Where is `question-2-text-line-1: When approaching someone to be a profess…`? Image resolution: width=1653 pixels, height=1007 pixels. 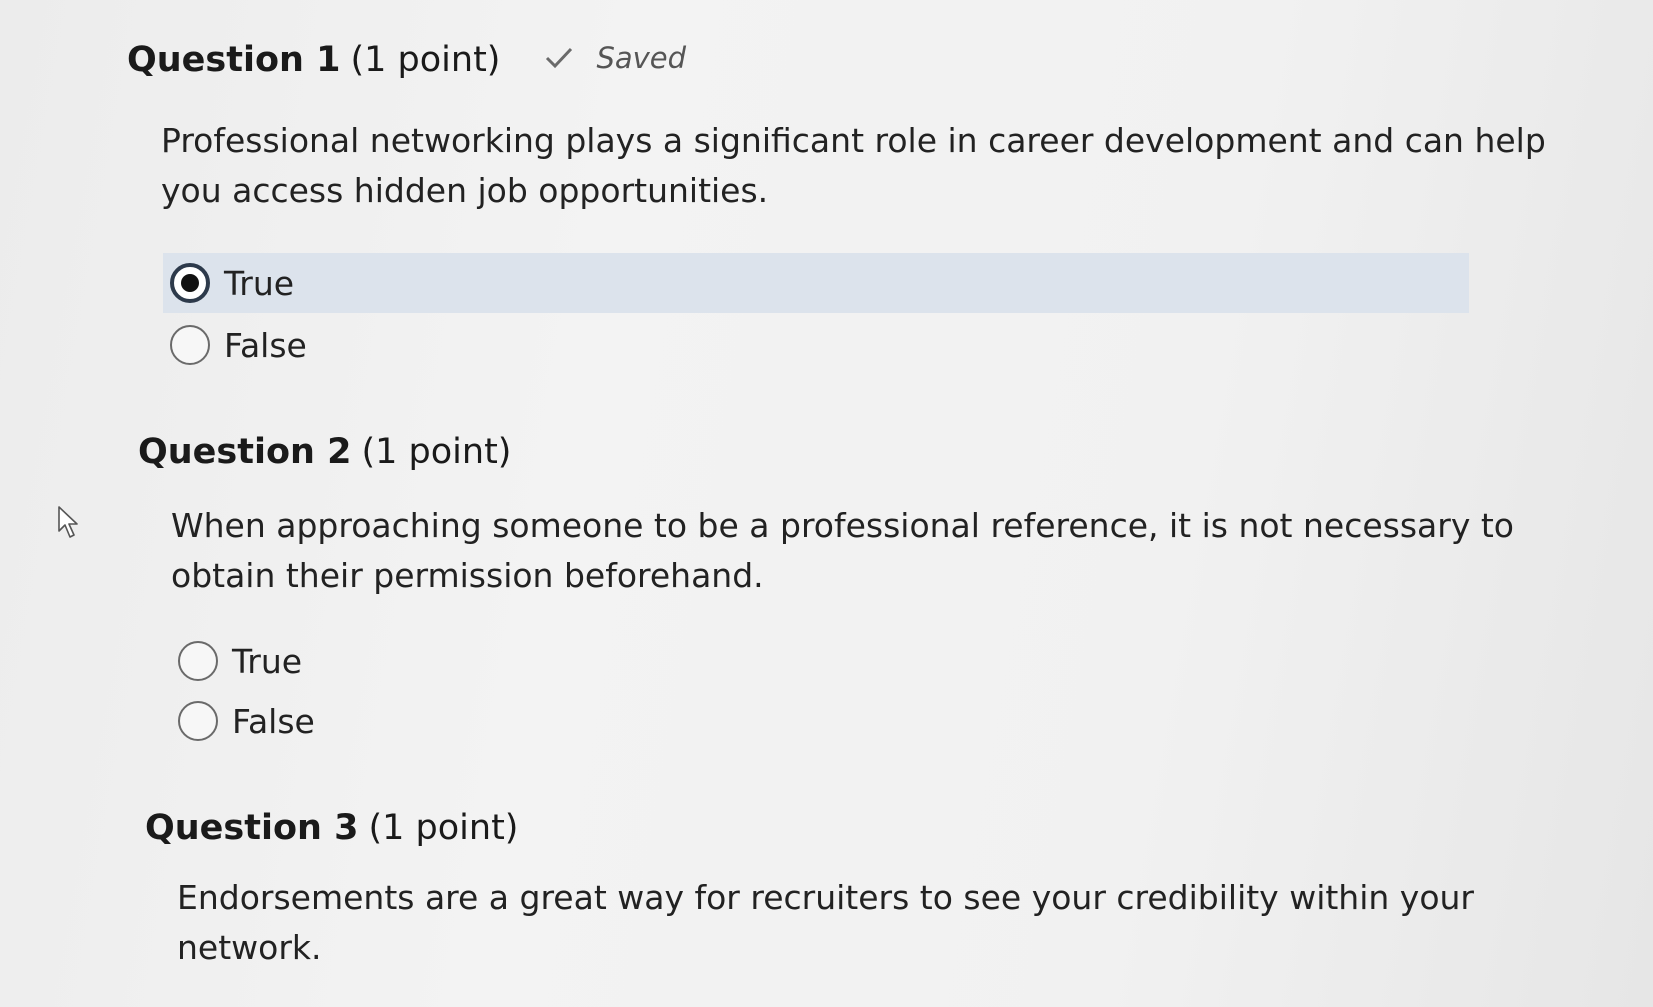
question-2-text-line-1: When approaching someone to be a profess… is located at coordinates (842, 525).